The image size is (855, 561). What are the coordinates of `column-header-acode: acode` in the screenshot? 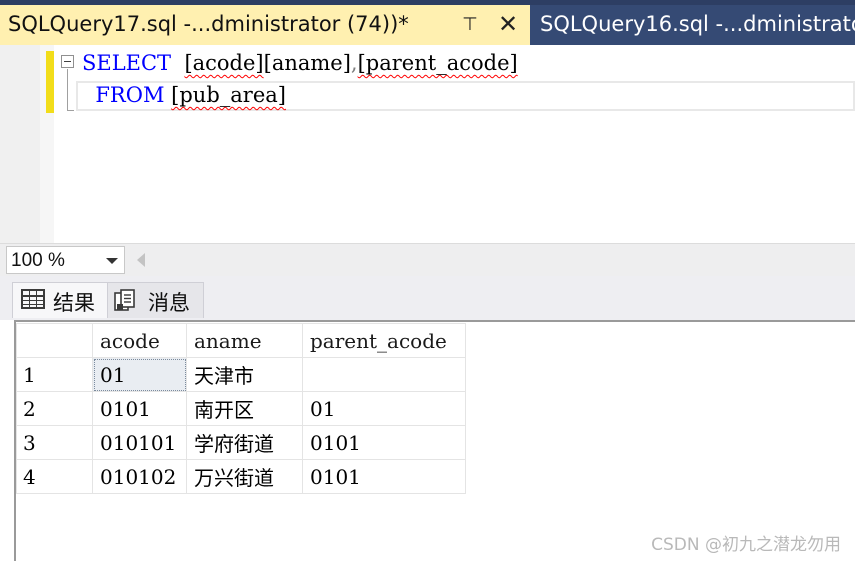 It's located at (139, 340).